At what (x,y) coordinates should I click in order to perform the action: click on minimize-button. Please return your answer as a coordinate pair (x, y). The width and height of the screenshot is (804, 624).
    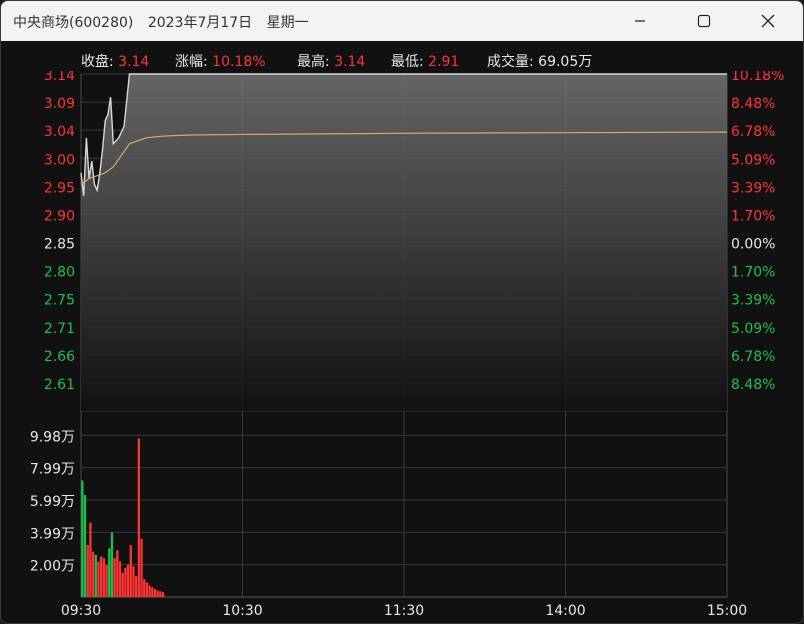
    Looking at the image, I should click on (640, 21).